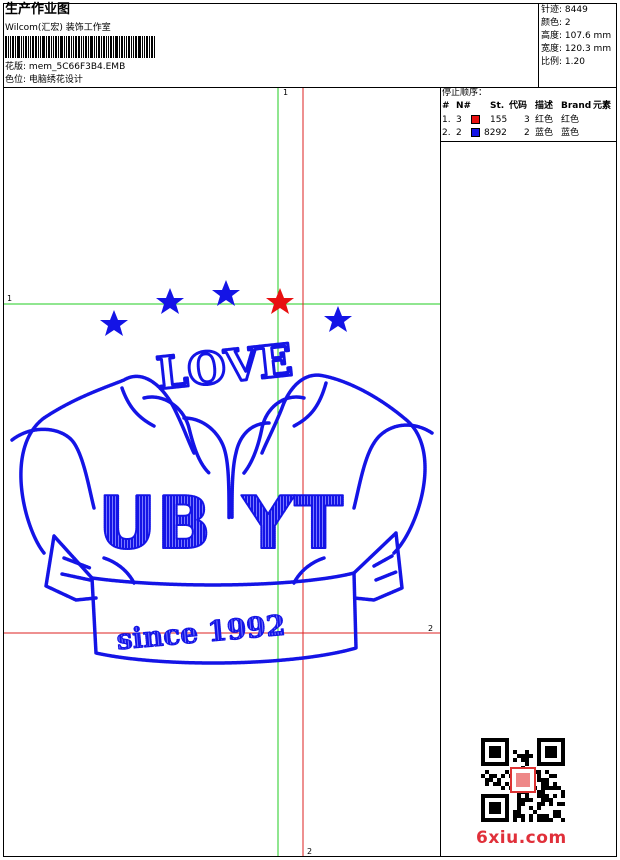 The image size is (620, 860). What do you see at coordinates (465, 93) in the screenshot?
I see `stop-sequence-title: 停止顺序：` at bounding box center [465, 93].